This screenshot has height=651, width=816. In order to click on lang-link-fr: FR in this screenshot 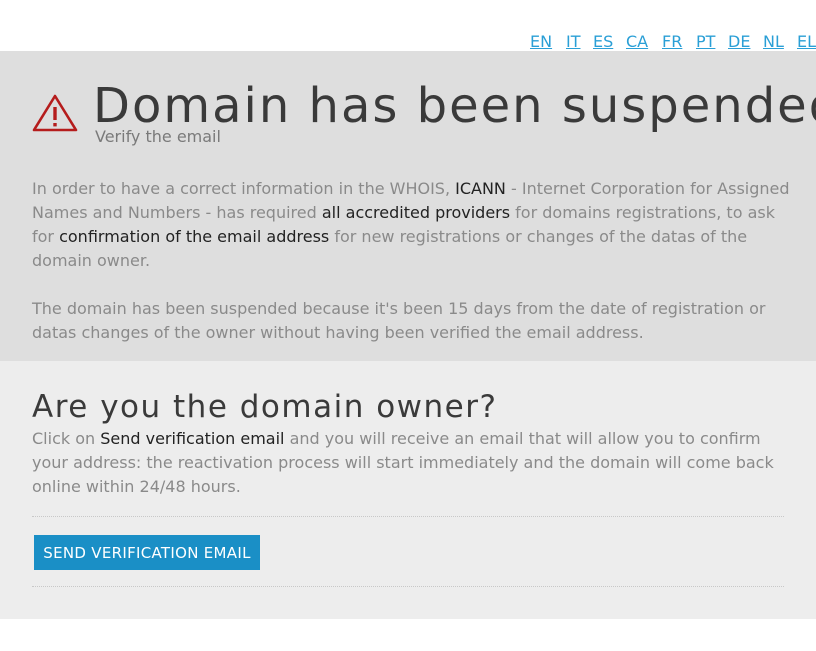, I will do `click(672, 42)`.